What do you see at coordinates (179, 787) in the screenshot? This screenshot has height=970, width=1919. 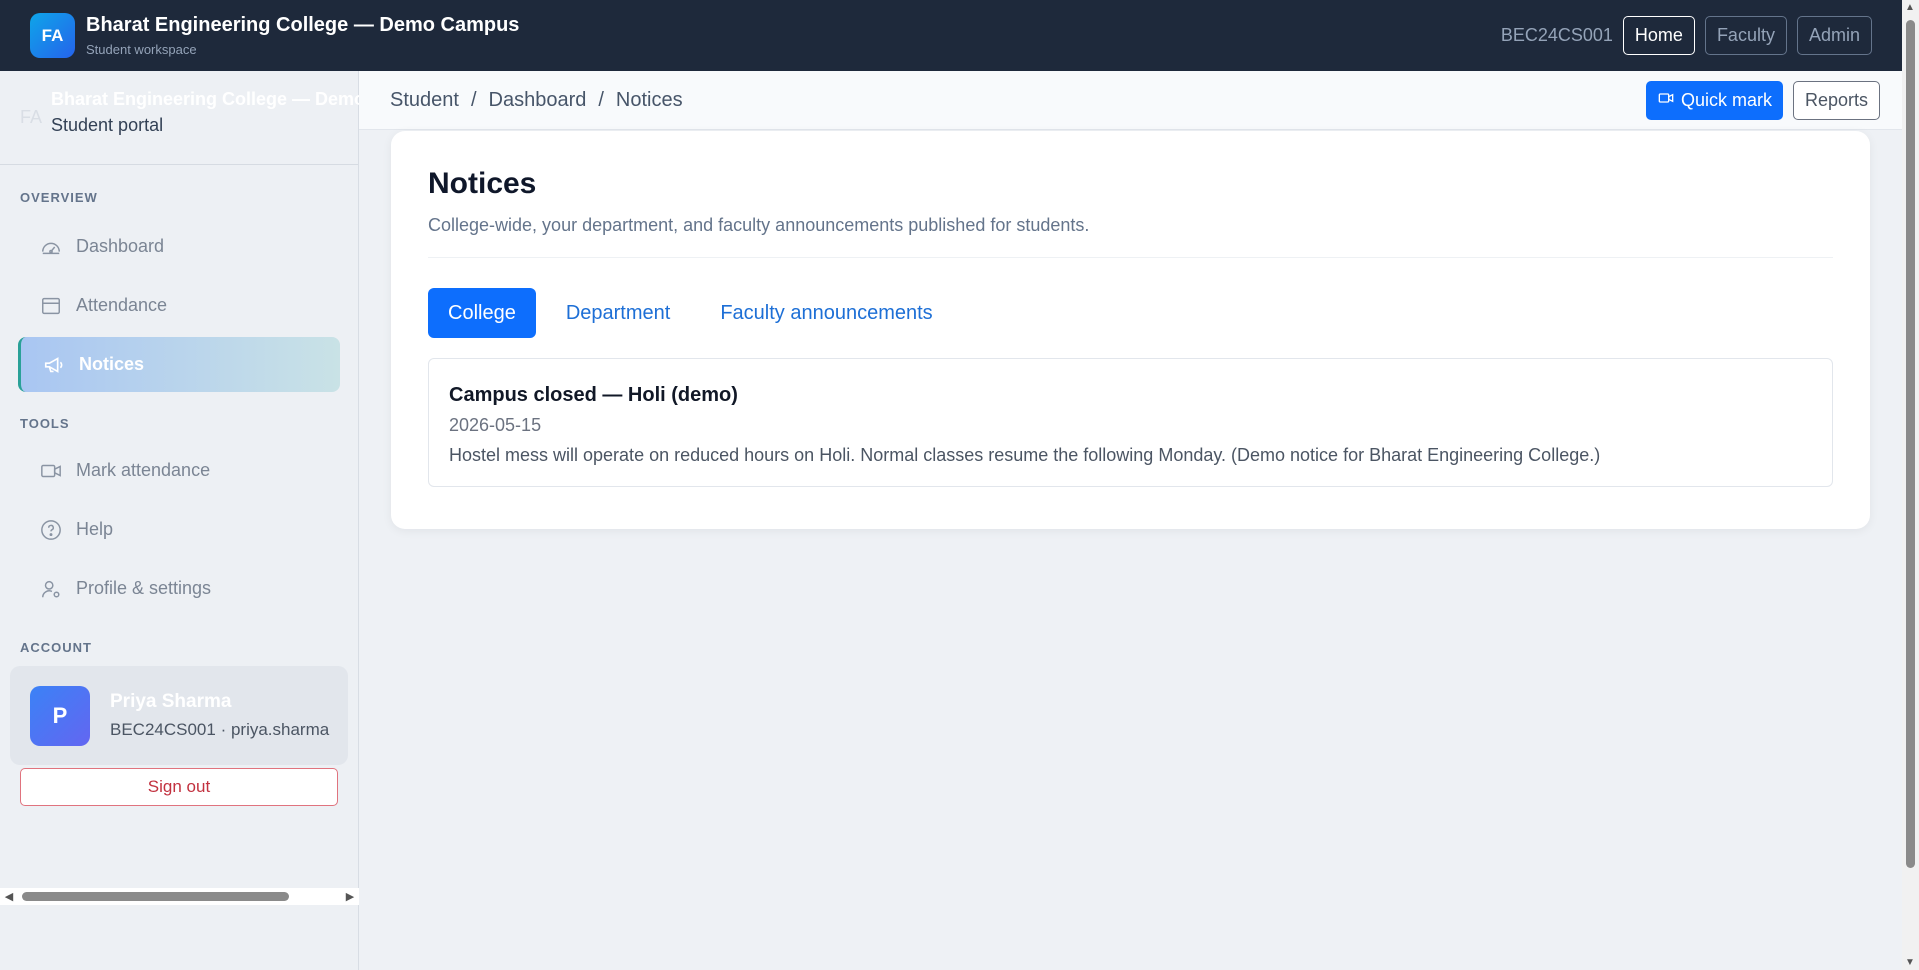 I see `sign-out-button: Sign out` at bounding box center [179, 787].